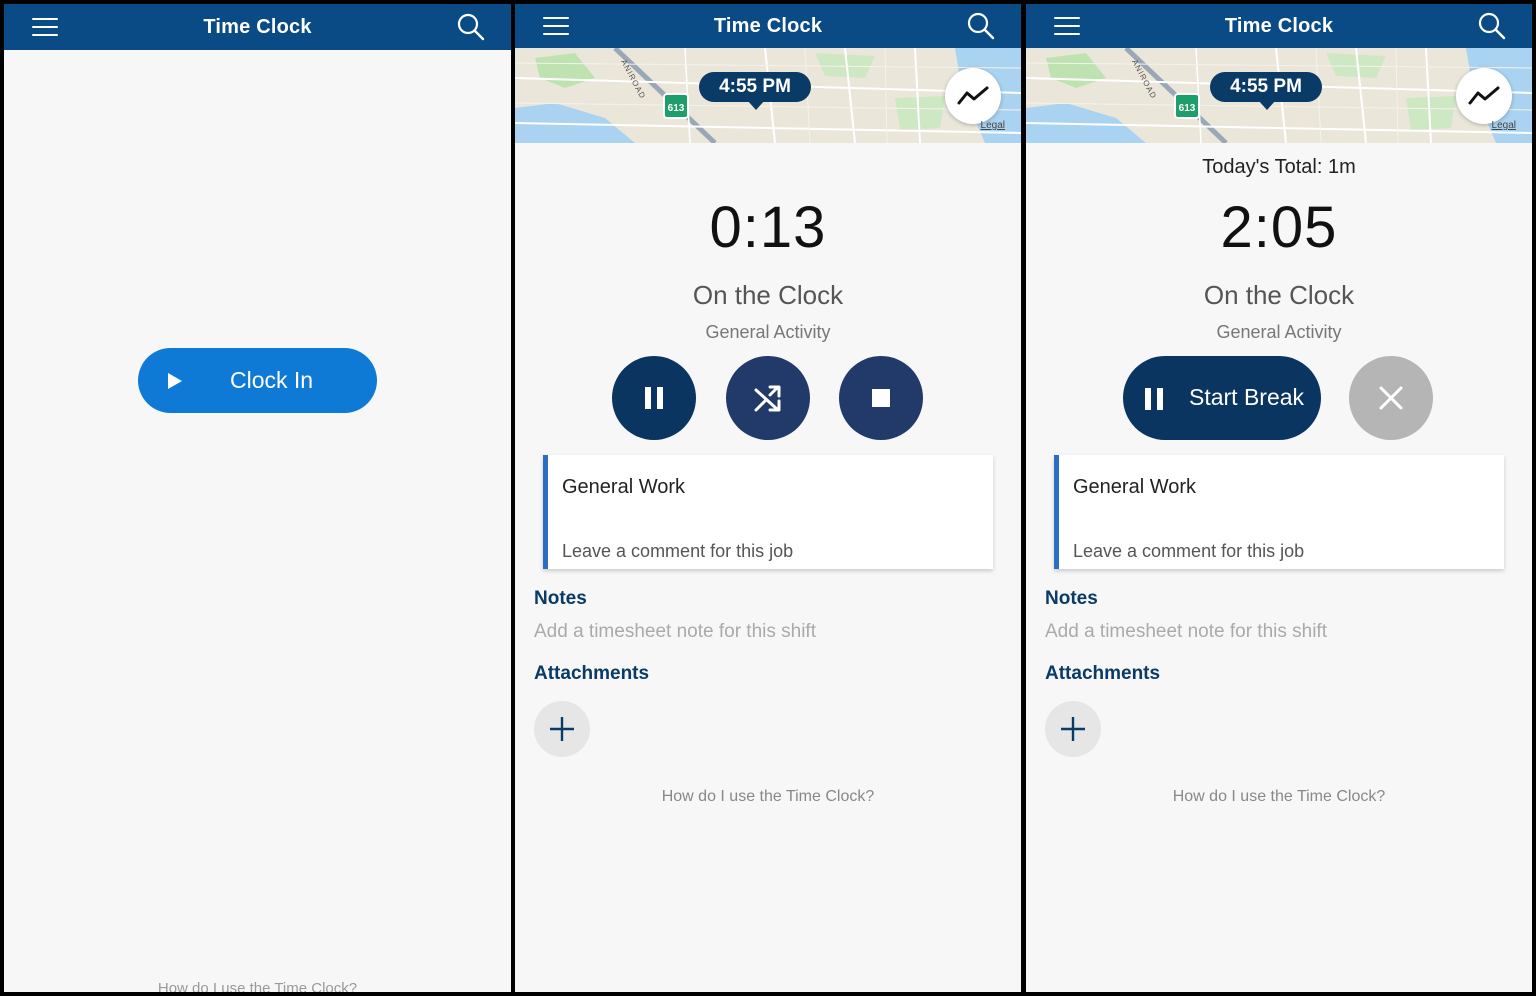 The width and height of the screenshot is (1536, 996). What do you see at coordinates (175, 381) in the screenshot?
I see `play-icon` at bounding box center [175, 381].